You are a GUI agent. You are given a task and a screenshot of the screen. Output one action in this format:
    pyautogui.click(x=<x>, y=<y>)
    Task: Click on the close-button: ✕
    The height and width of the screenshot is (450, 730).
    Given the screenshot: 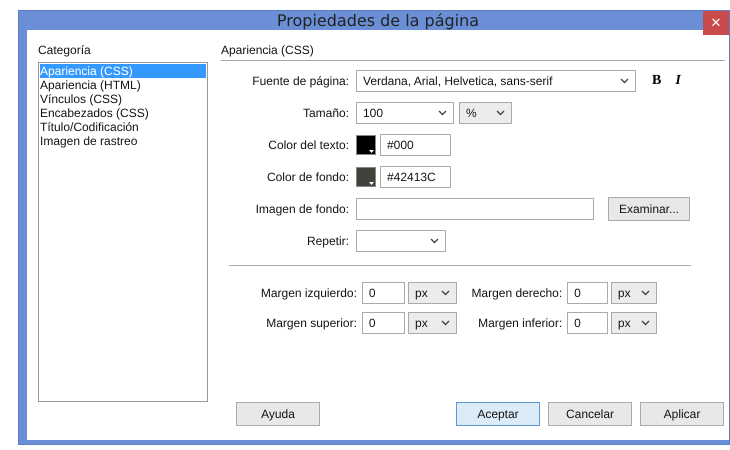 What is the action you would take?
    pyautogui.click(x=716, y=23)
    